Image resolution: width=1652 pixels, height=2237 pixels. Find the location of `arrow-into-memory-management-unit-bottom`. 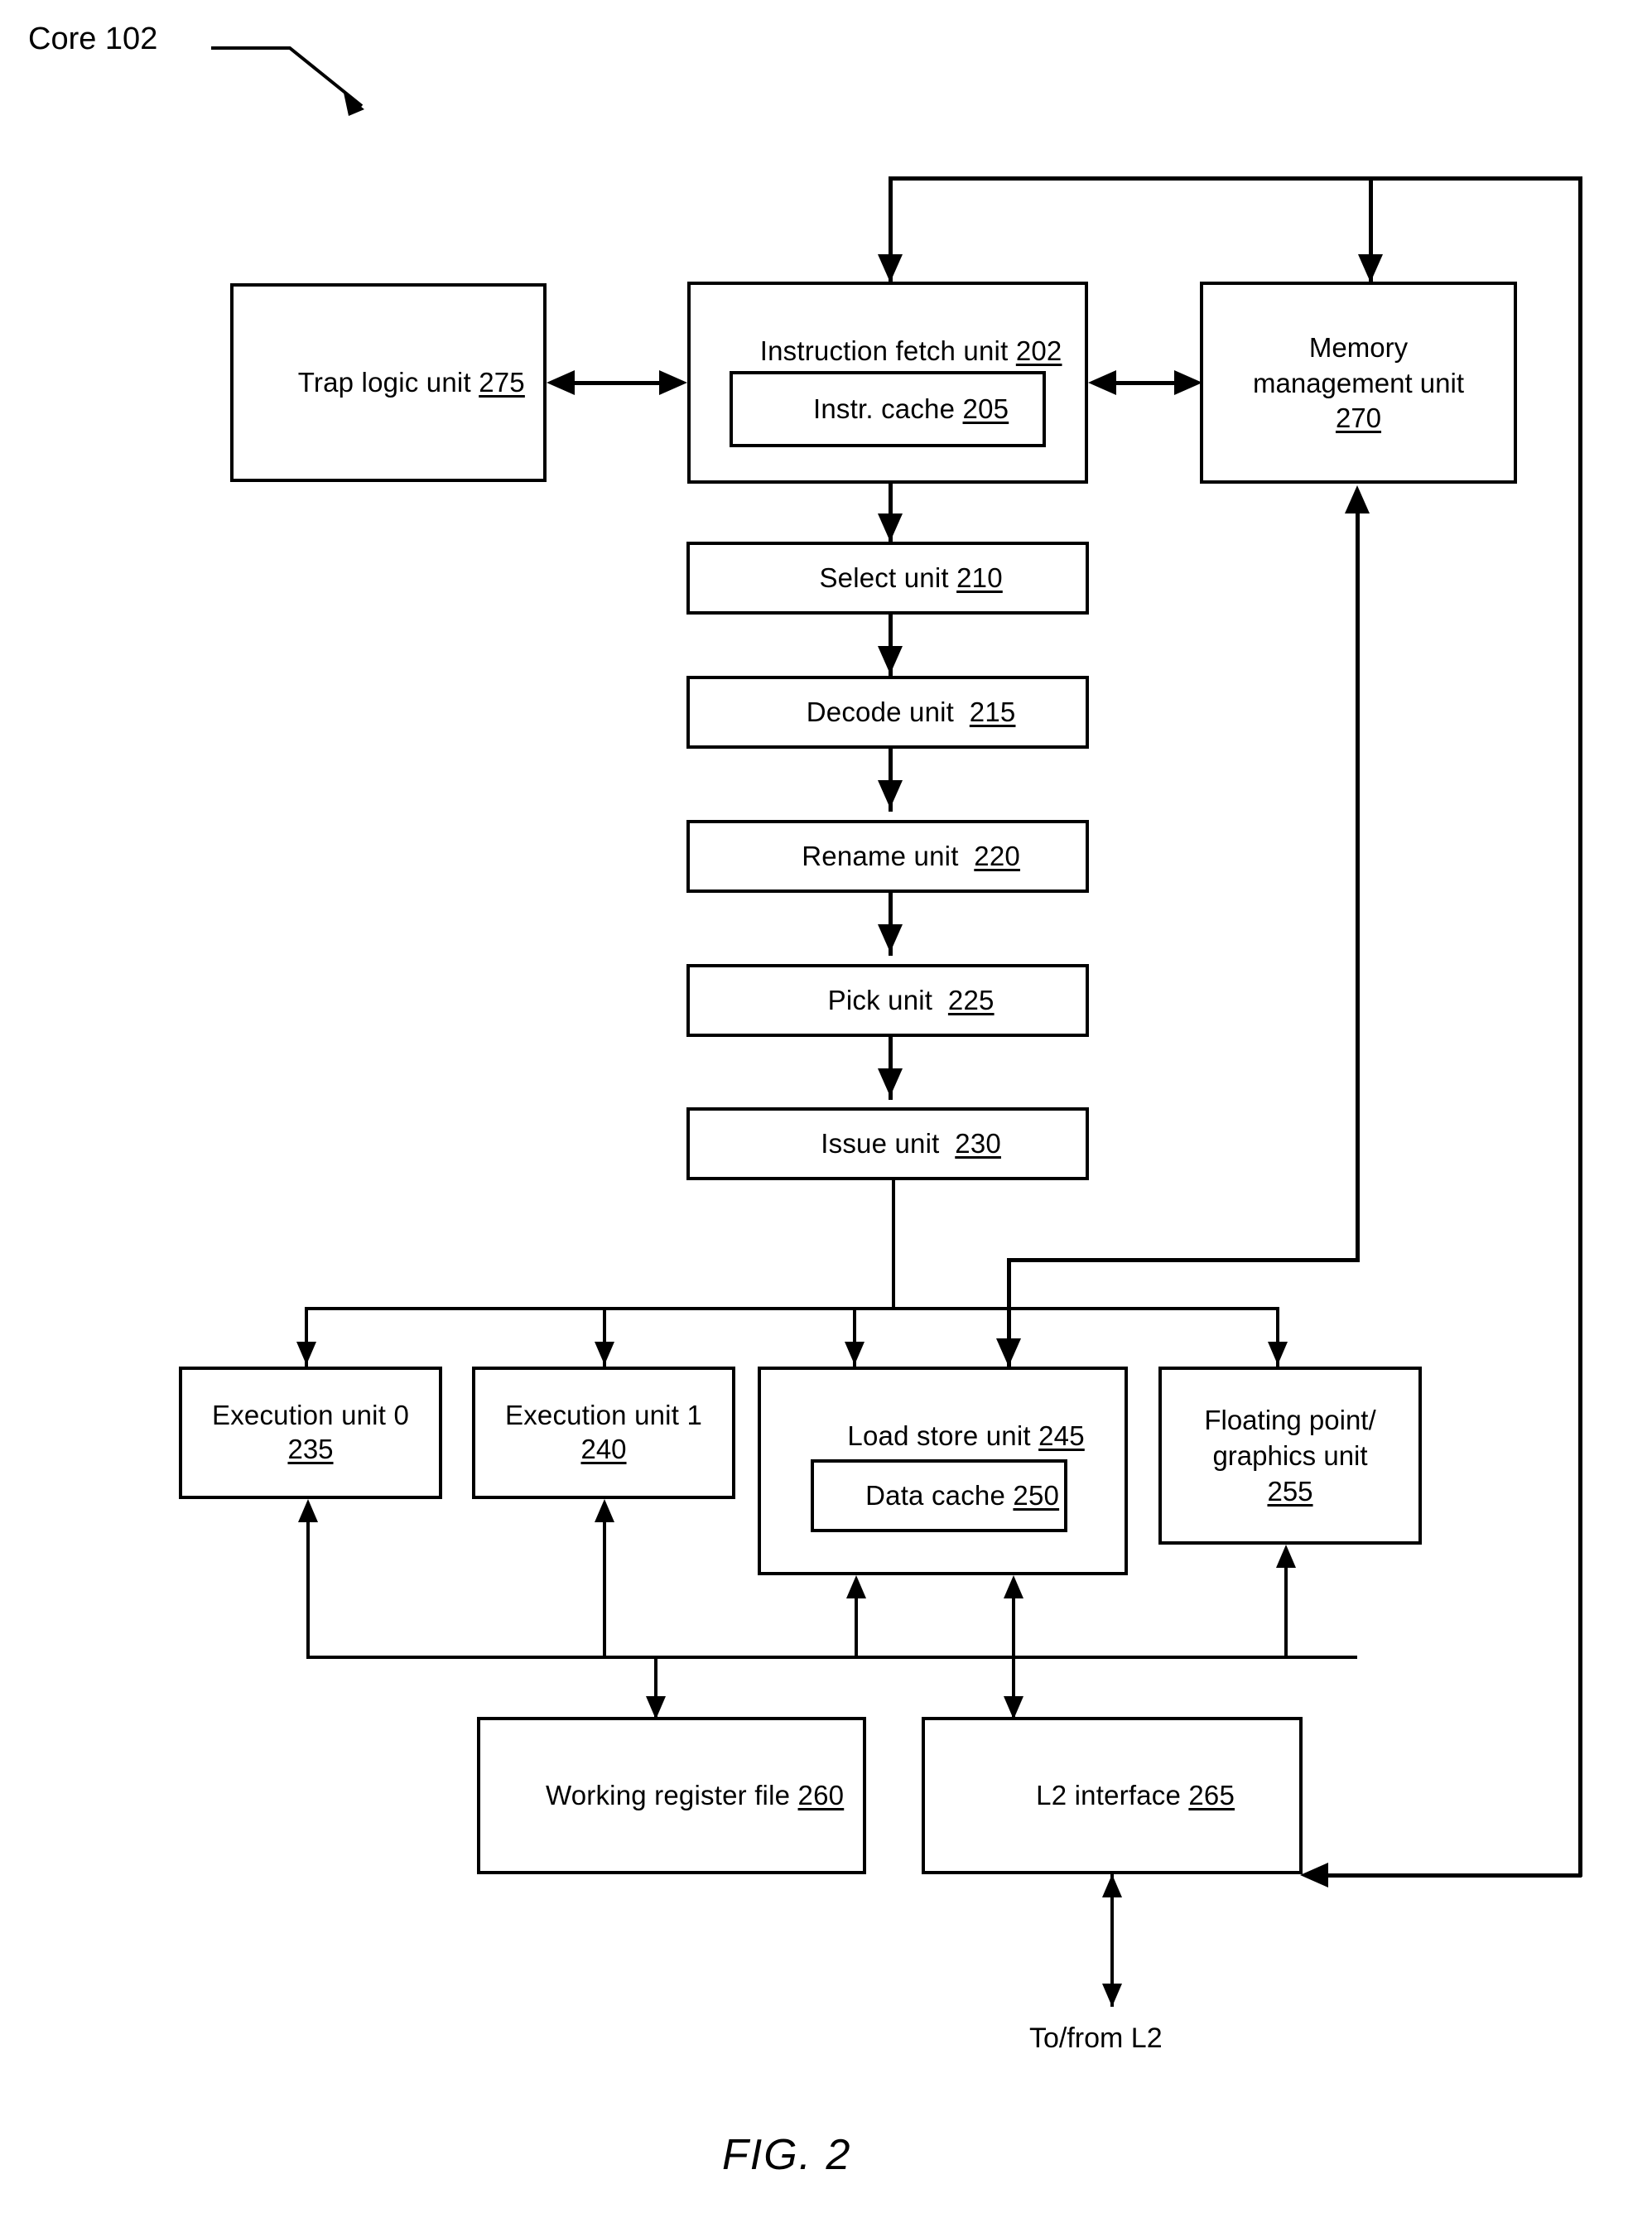

arrow-into-memory-management-unit-bottom is located at coordinates (1357, 499).